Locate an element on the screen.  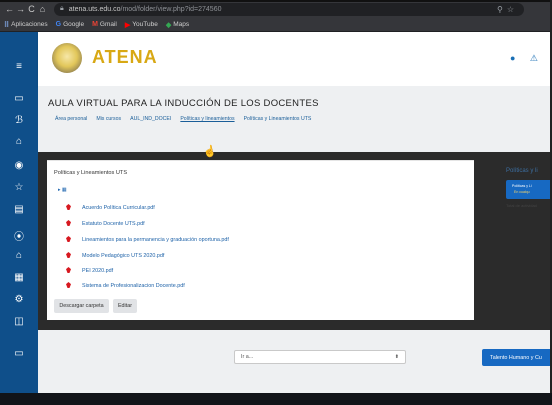
home-nav-icon: ⌂ is located at coordinates (19, 255).